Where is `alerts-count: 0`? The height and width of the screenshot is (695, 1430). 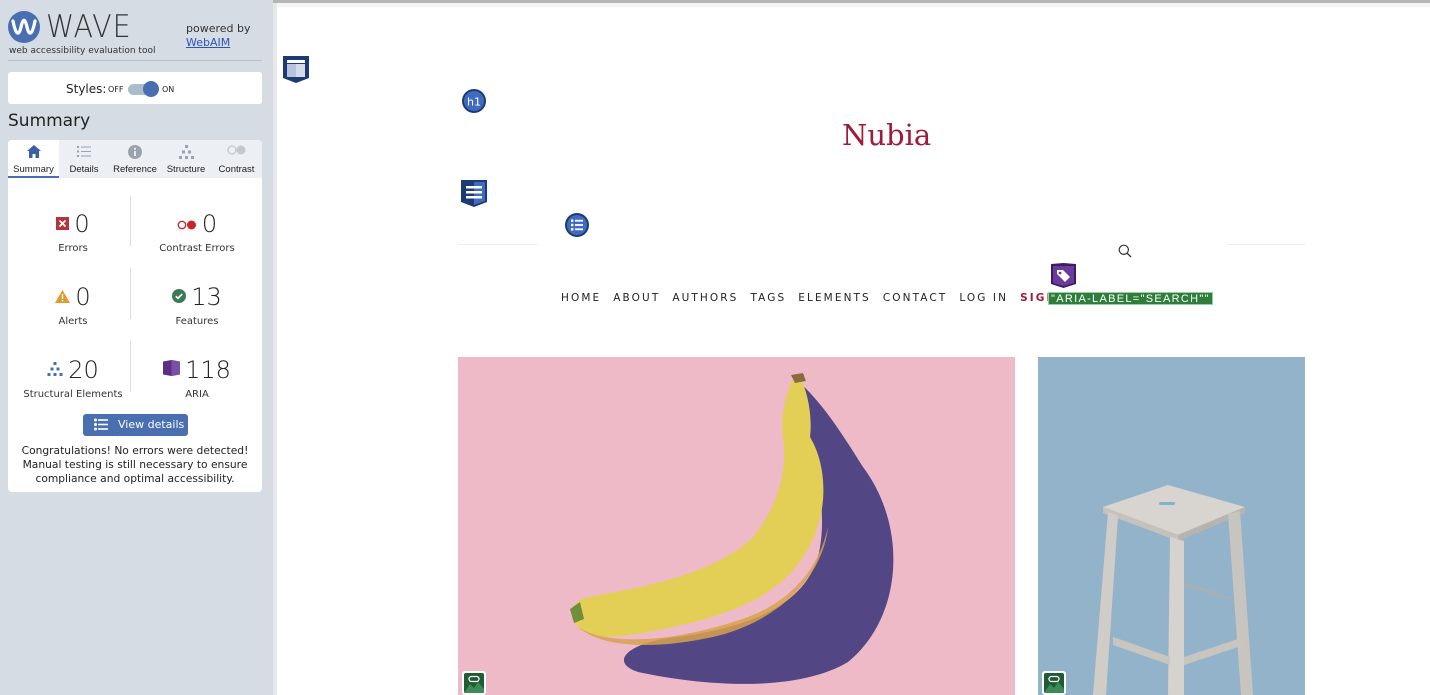
alerts-count: 0 is located at coordinates (83, 297).